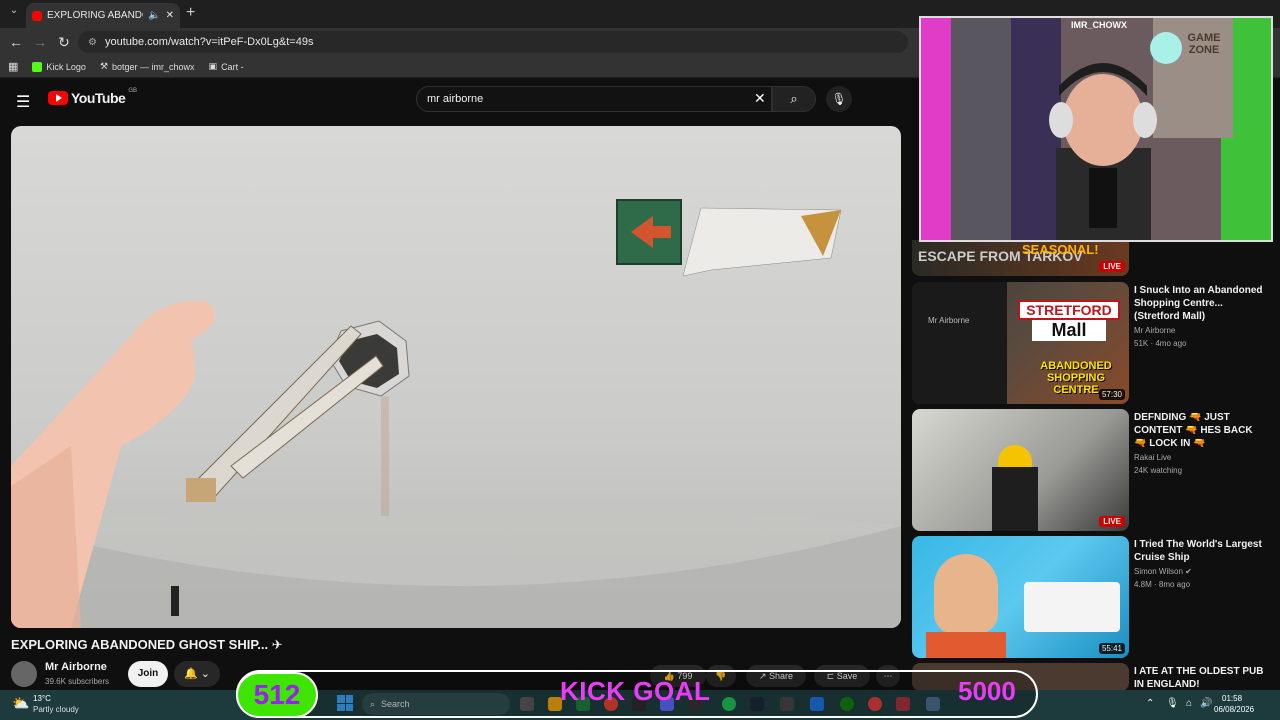  I want to click on recommendation-channel: Mr Airborne, so click(1199, 330).